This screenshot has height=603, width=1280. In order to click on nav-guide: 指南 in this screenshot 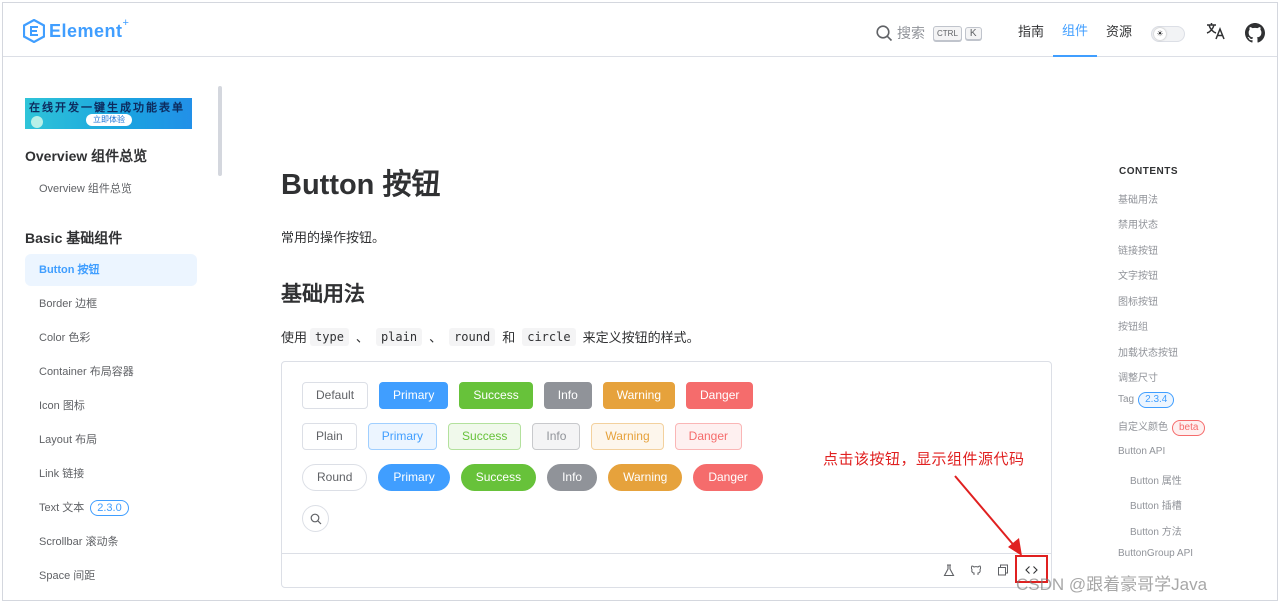, I will do `click(1031, 30)`.